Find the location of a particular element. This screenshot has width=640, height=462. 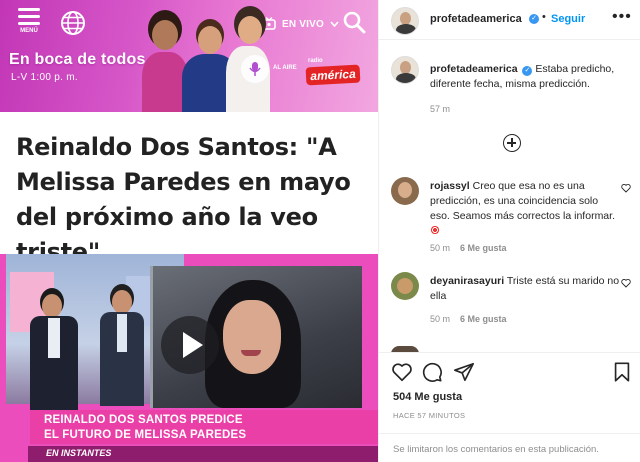

post-age: HACE 57 MINUTOS is located at coordinates (429, 415).